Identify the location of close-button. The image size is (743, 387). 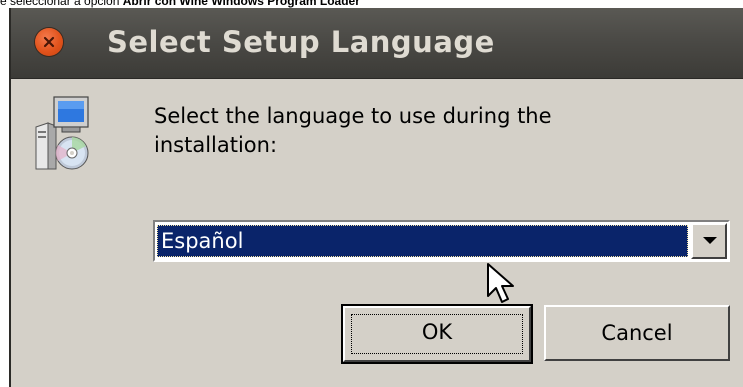
(49, 42).